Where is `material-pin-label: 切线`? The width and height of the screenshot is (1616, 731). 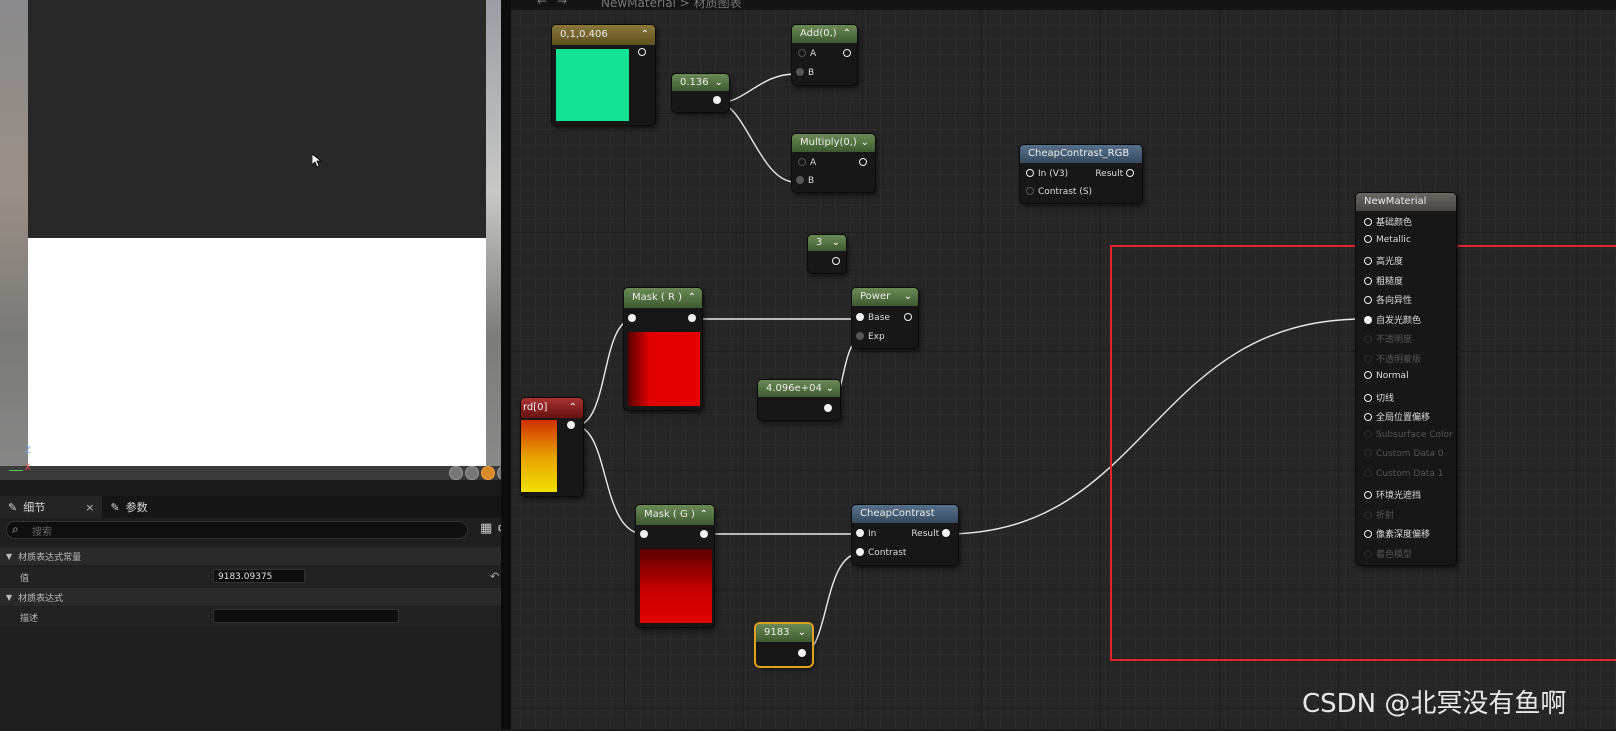
material-pin-label: 切线 is located at coordinates (1385, 398).